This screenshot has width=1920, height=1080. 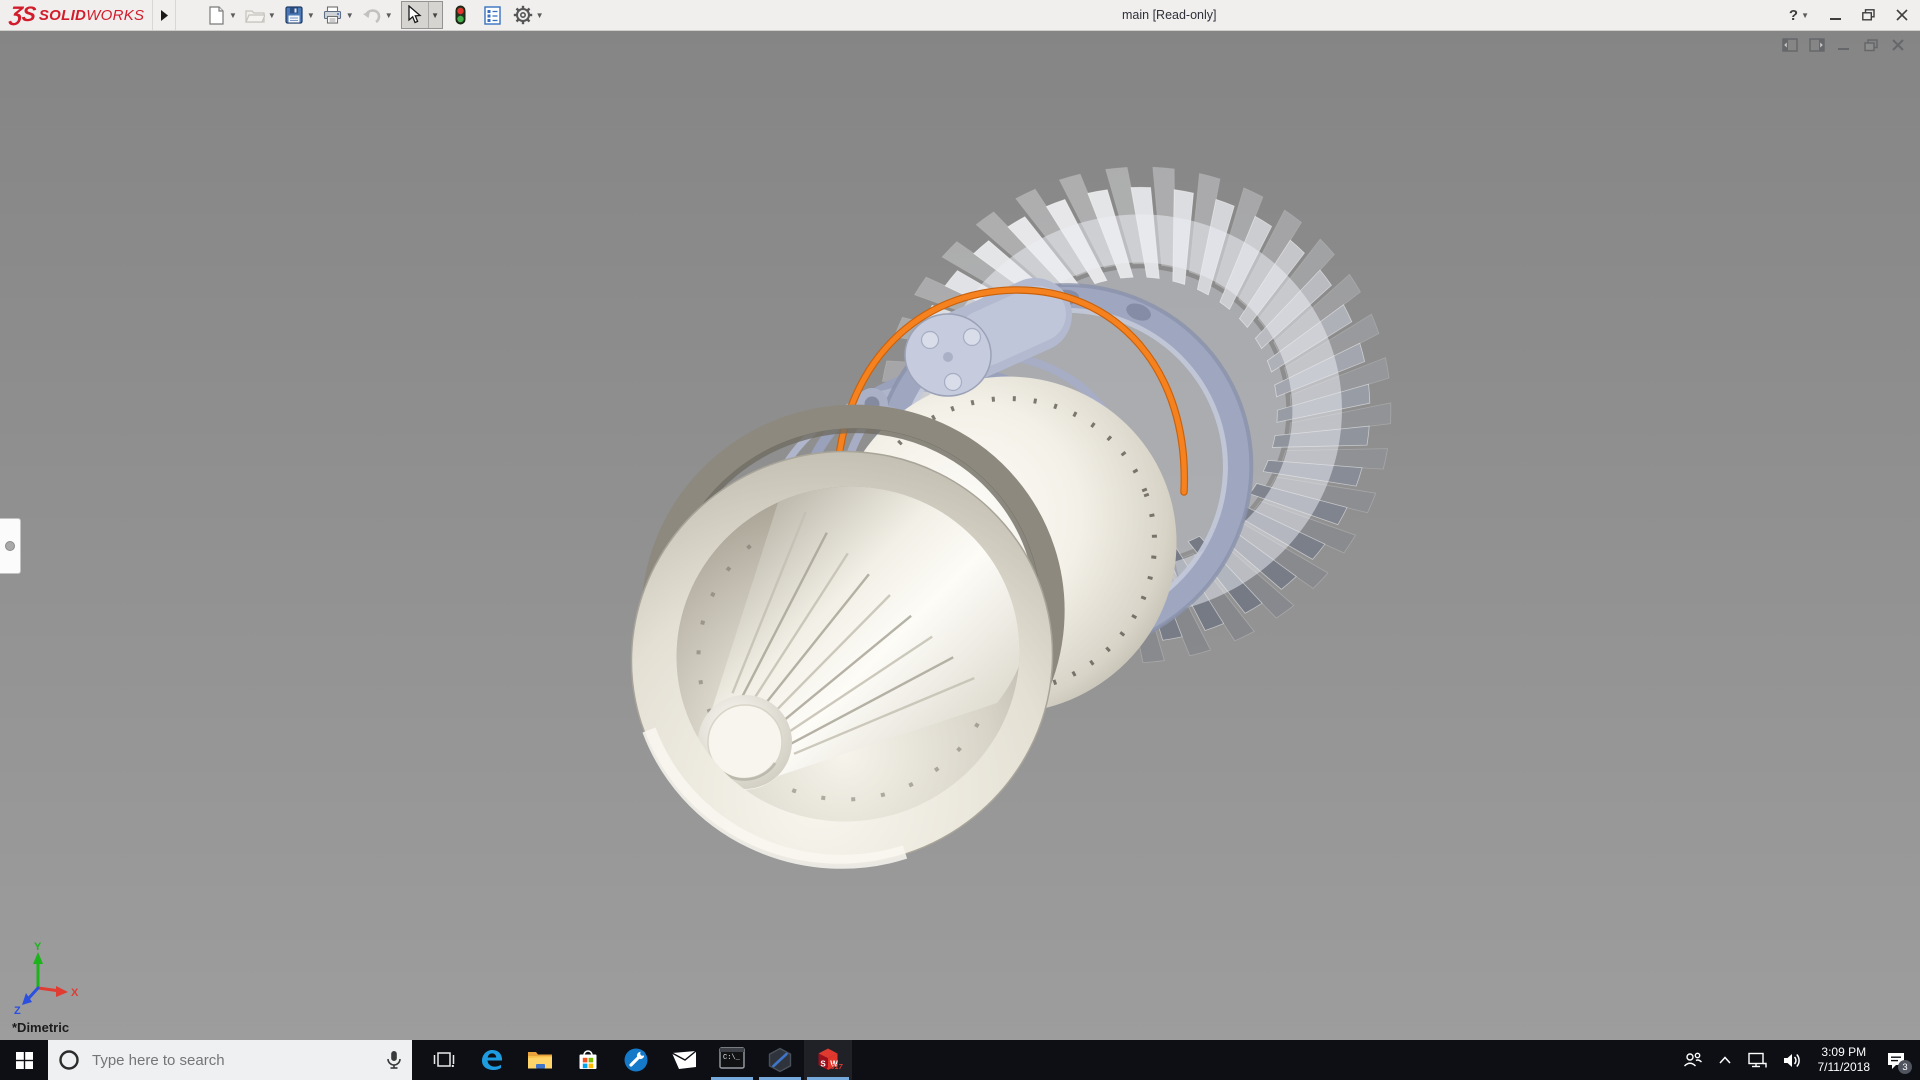 What do you see at coordinates (540, 15) in the screenshot?
I see `options-dropdown: ▼` at bounding box center [540, 15].